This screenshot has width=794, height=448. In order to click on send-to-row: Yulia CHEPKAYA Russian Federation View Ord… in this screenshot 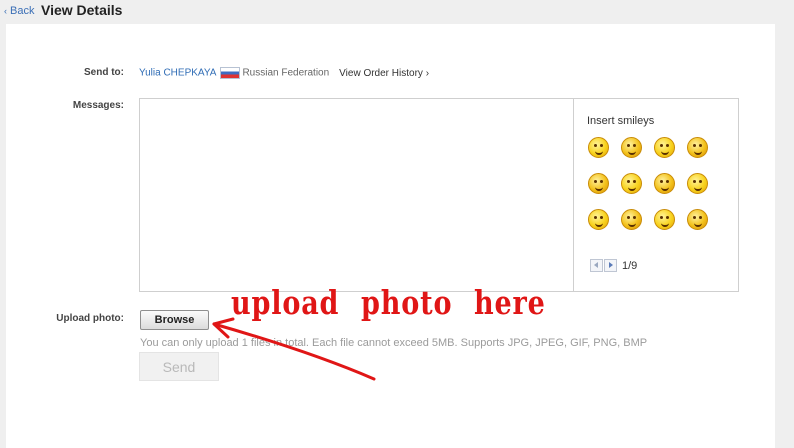, I will do `click(284, 73)`.